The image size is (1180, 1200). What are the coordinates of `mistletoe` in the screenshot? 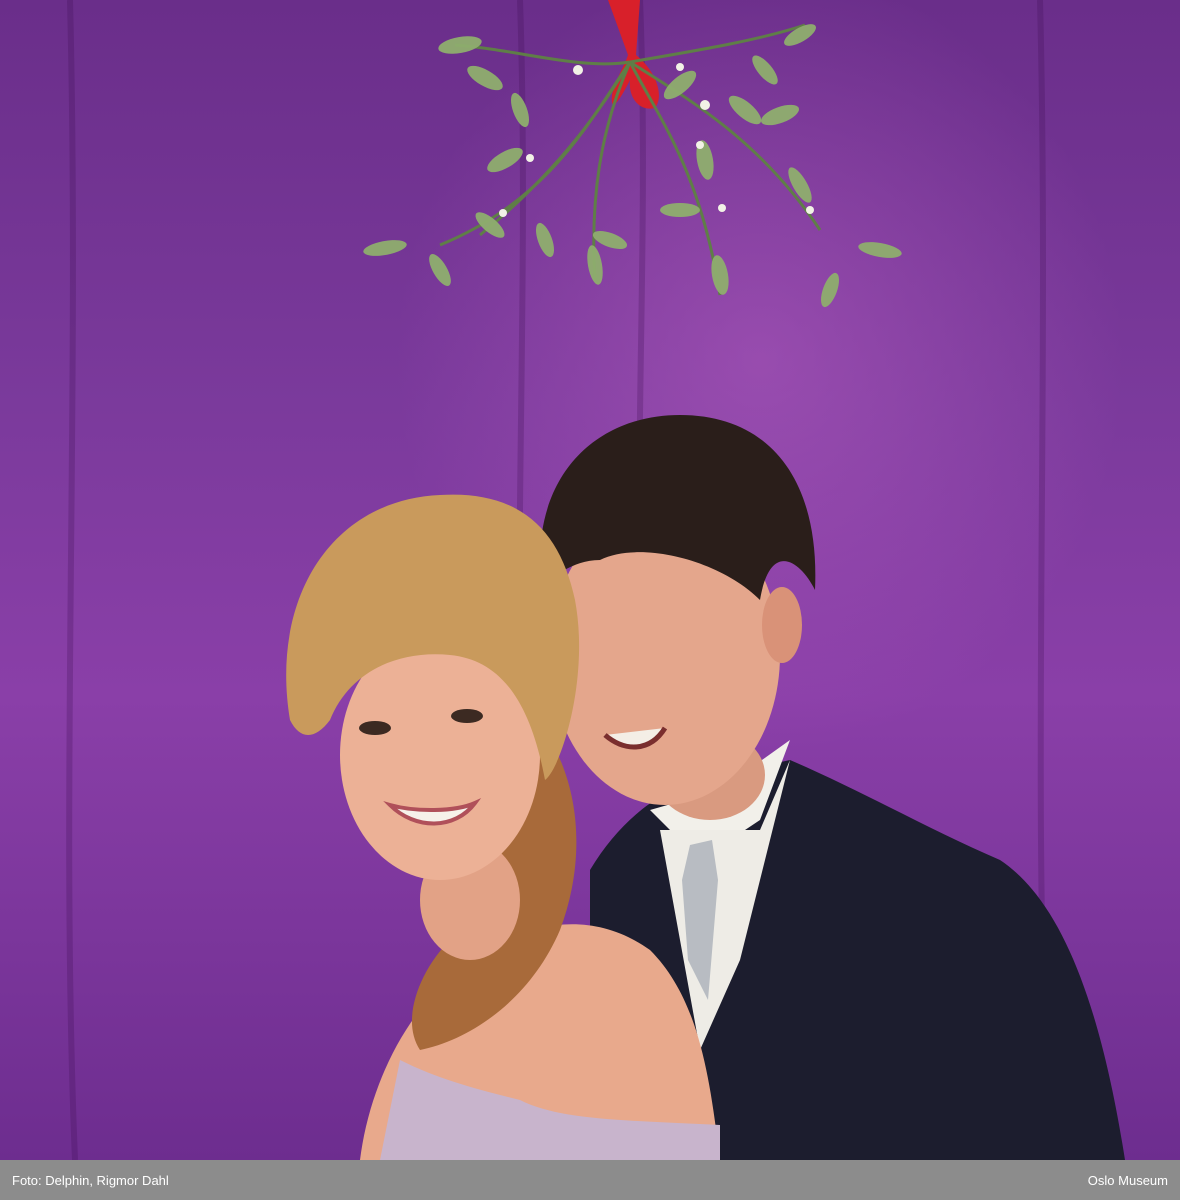 It's located at (632, 154).